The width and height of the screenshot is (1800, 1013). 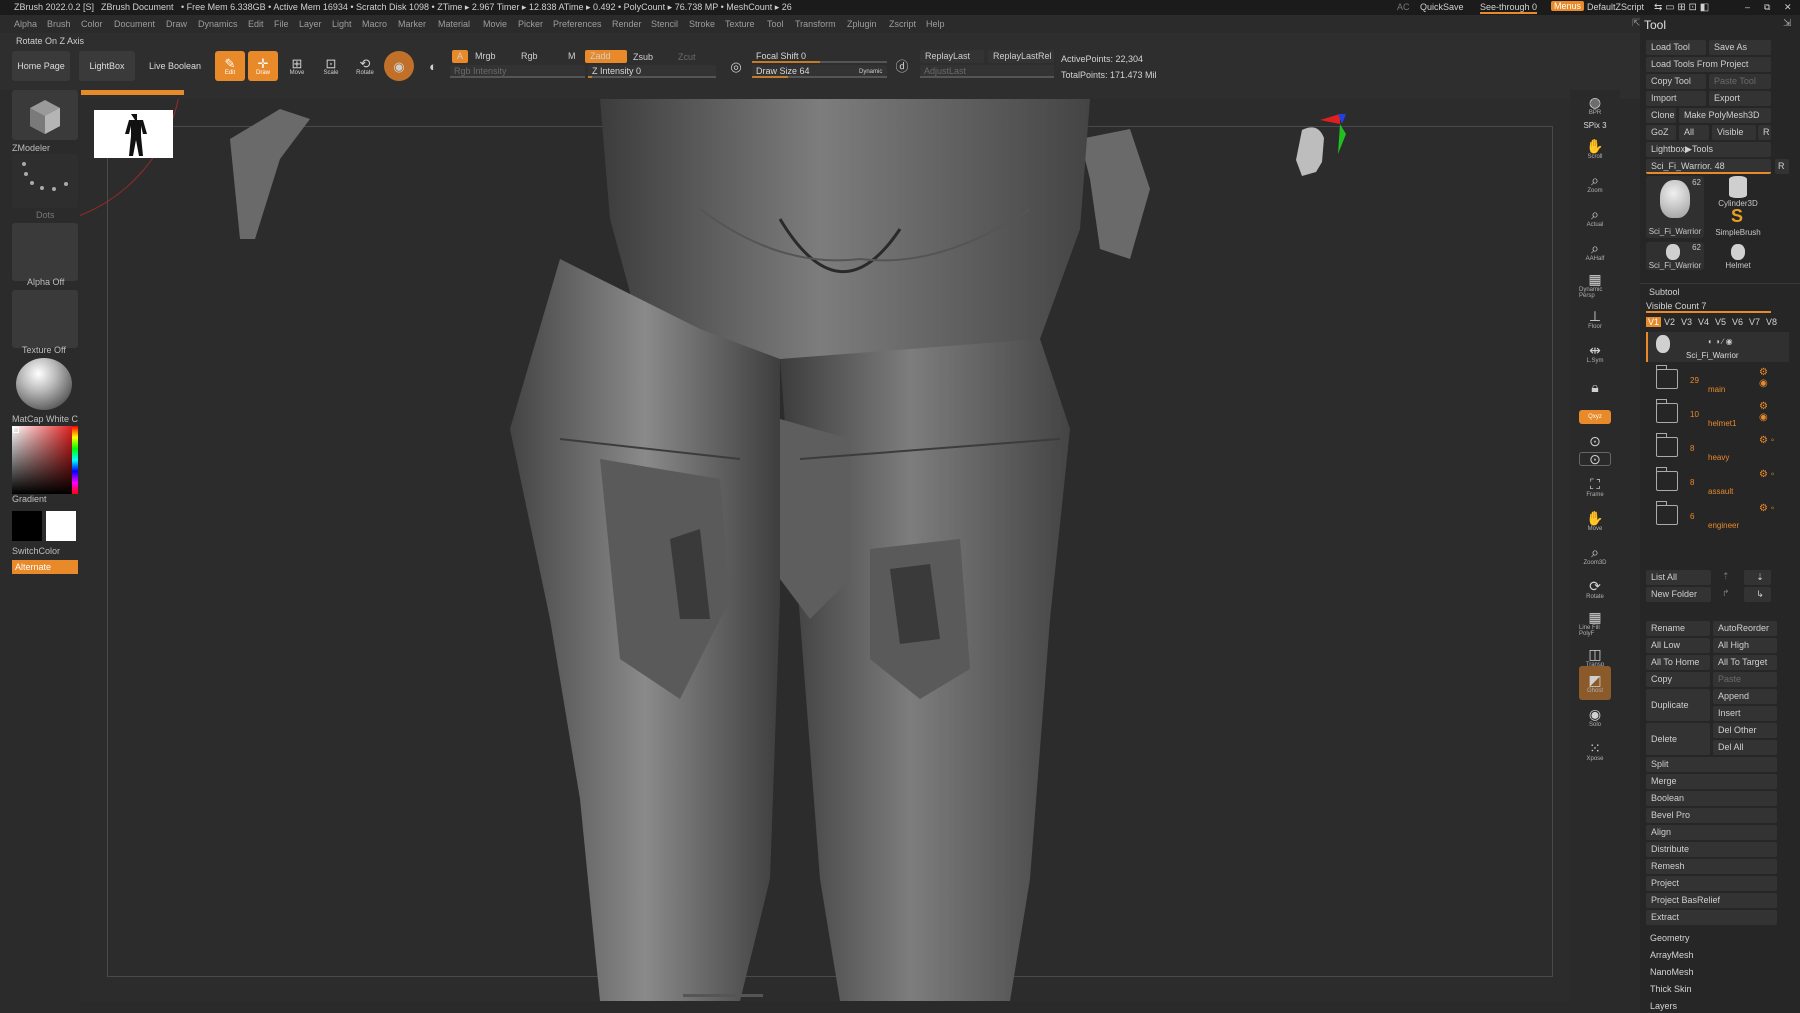 I want to click on tool-thumb-sci-fi-warrior: 62 Sci_Fi_Warrior, so click(x=1675, y=207).